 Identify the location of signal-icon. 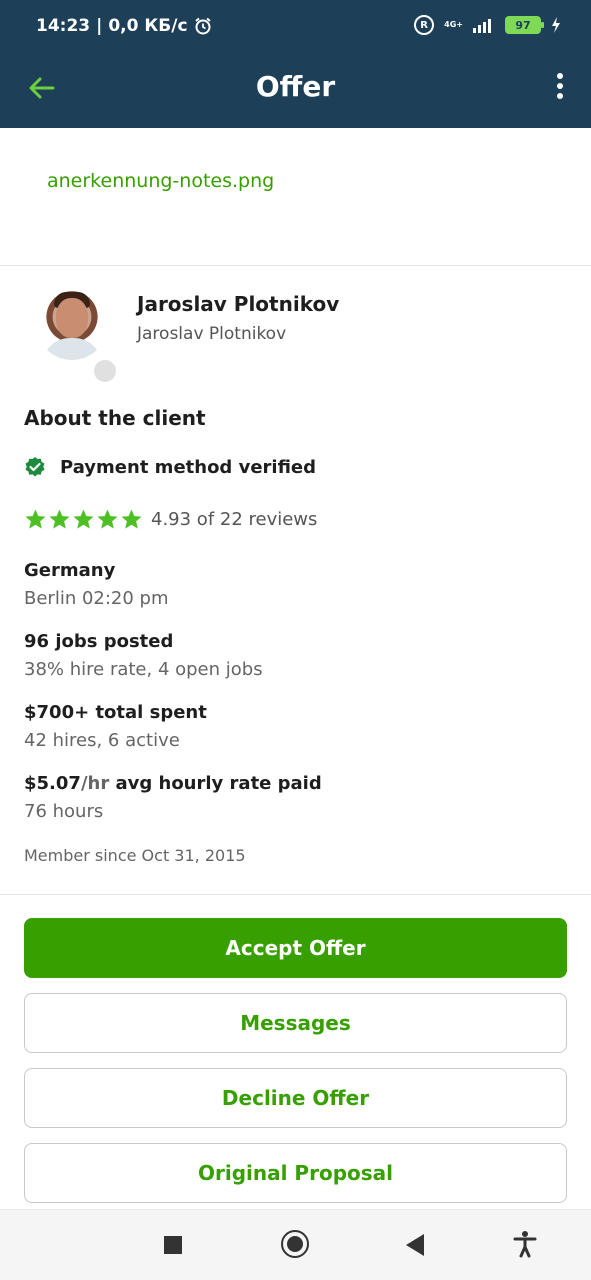
(482, 26).